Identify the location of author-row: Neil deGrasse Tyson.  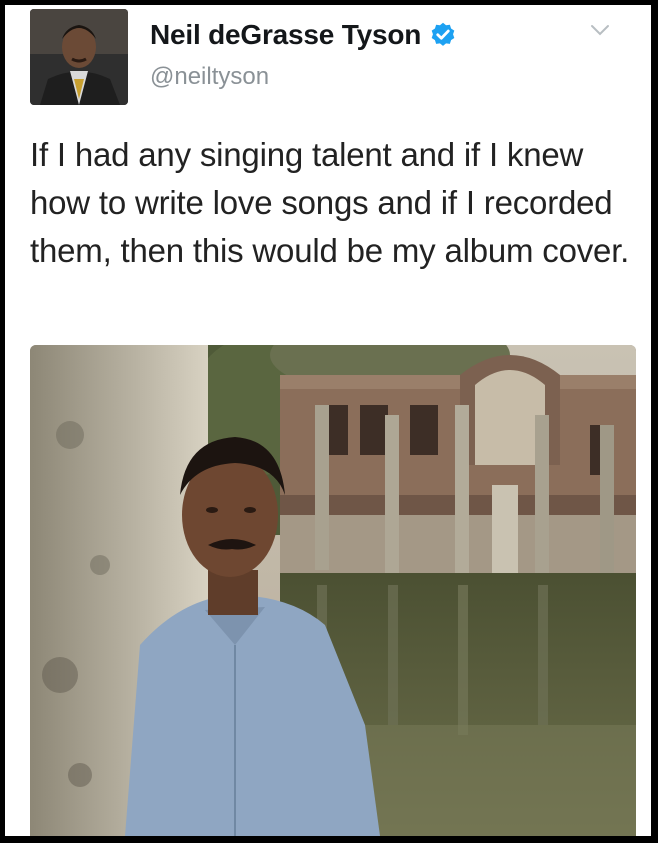
(303, 35).